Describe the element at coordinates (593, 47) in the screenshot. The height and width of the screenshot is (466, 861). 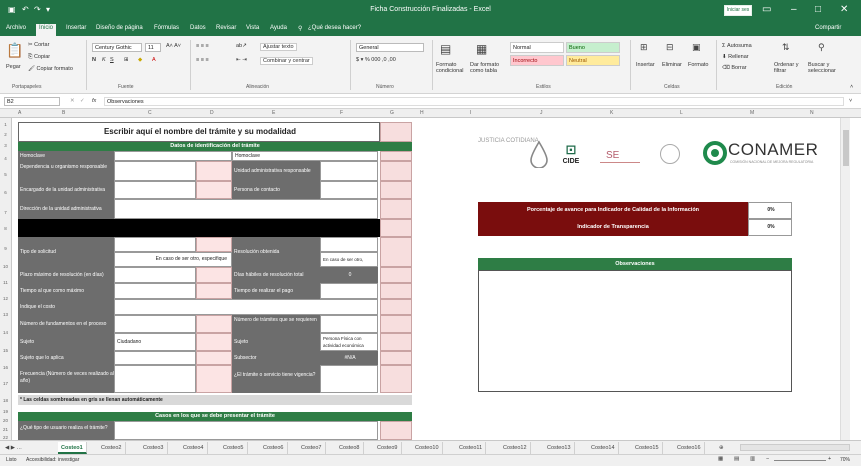
I see `style-bueno: Bueno` at that location.